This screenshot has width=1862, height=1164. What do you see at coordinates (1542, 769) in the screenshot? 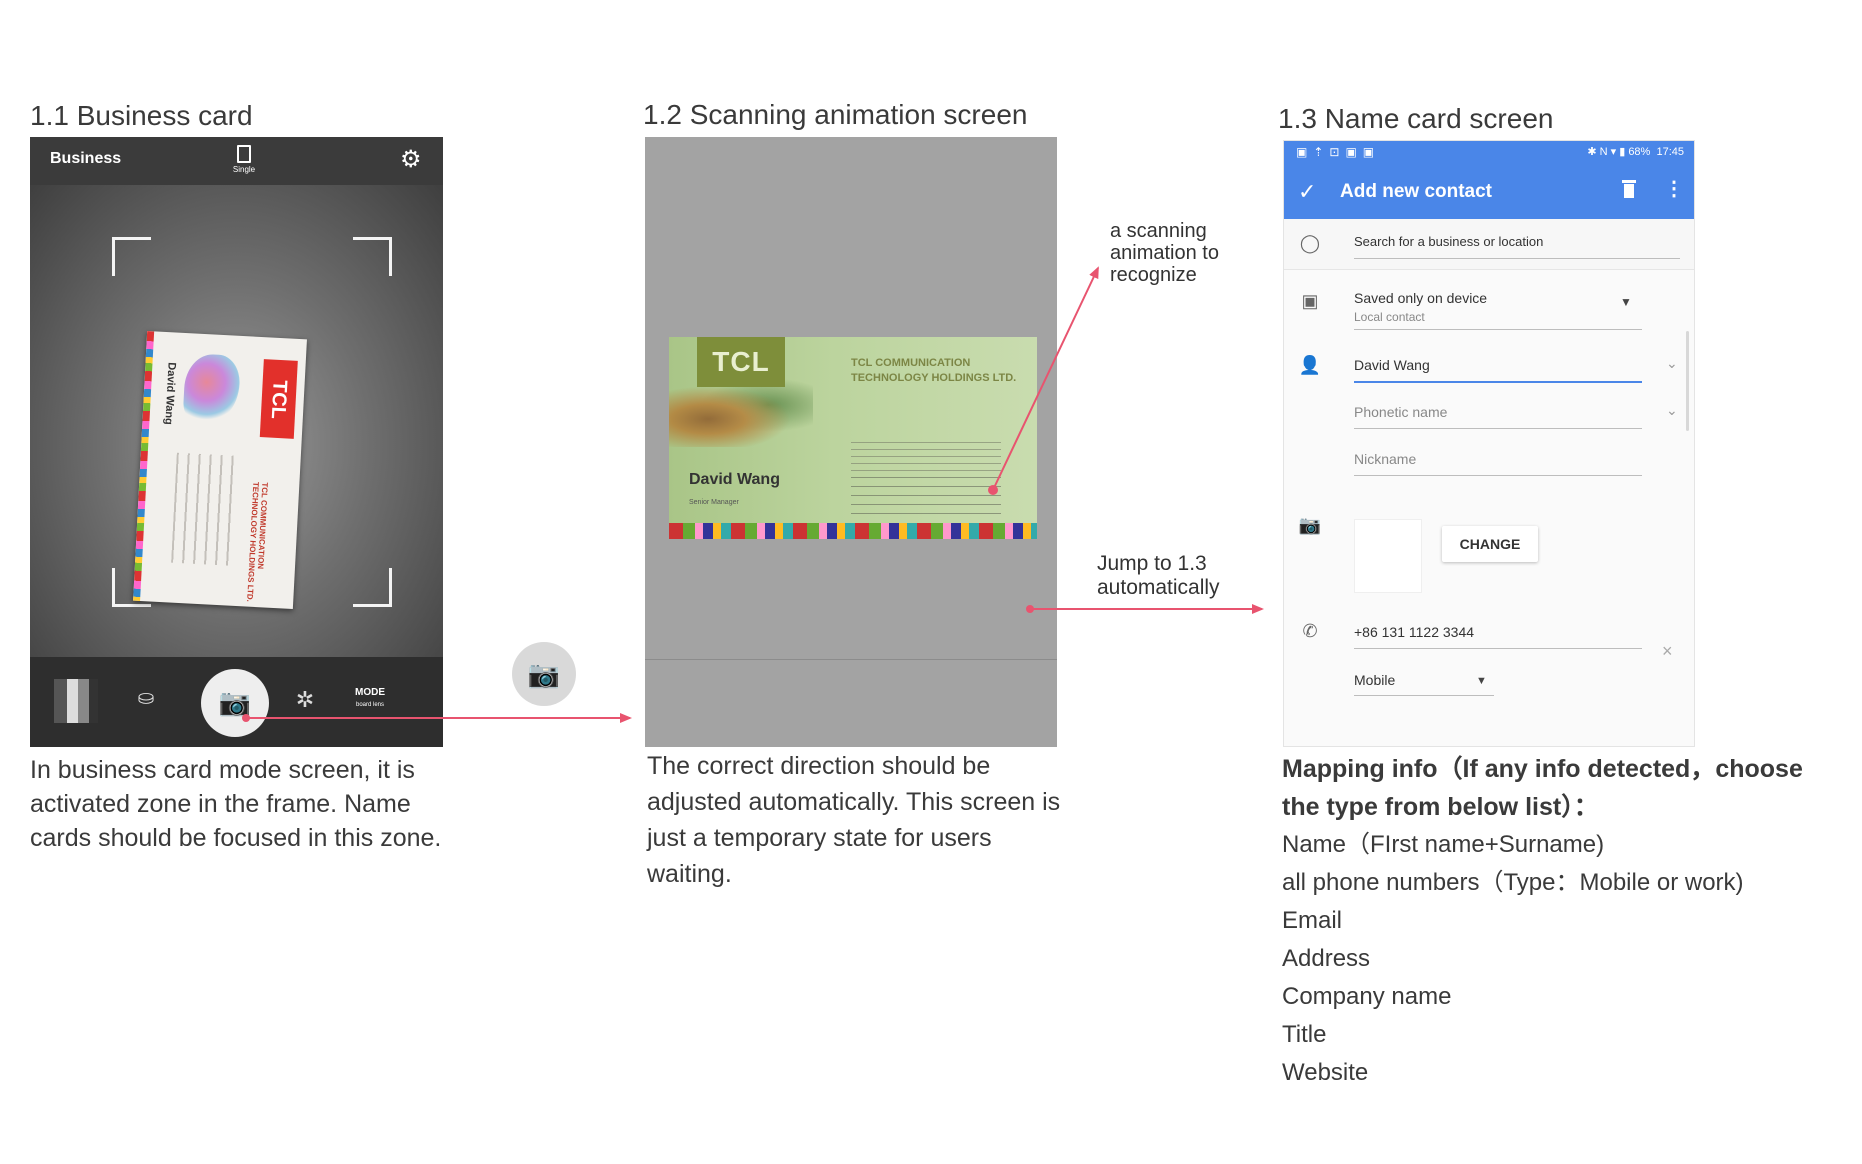
I see `mapping-title-line-1: Mapping info（If any info detected，choose` at bounding box center [1542, 769].